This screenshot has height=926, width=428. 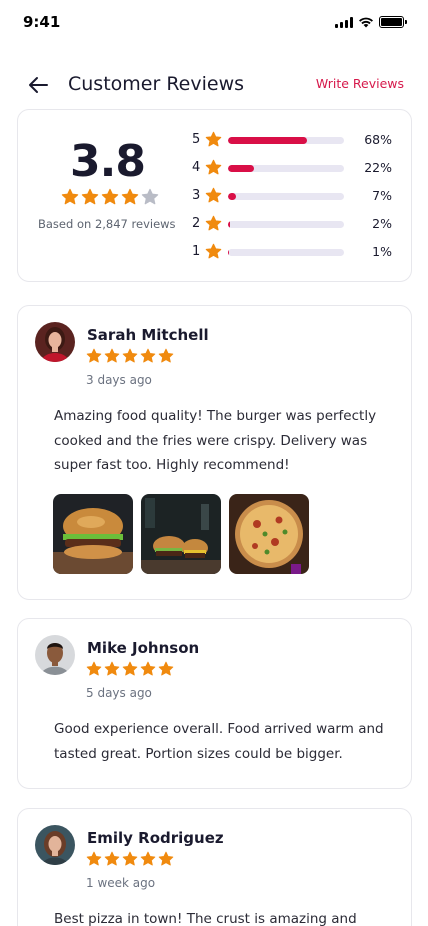 I want to click on burgers-photo, so click(x=181, y=534).